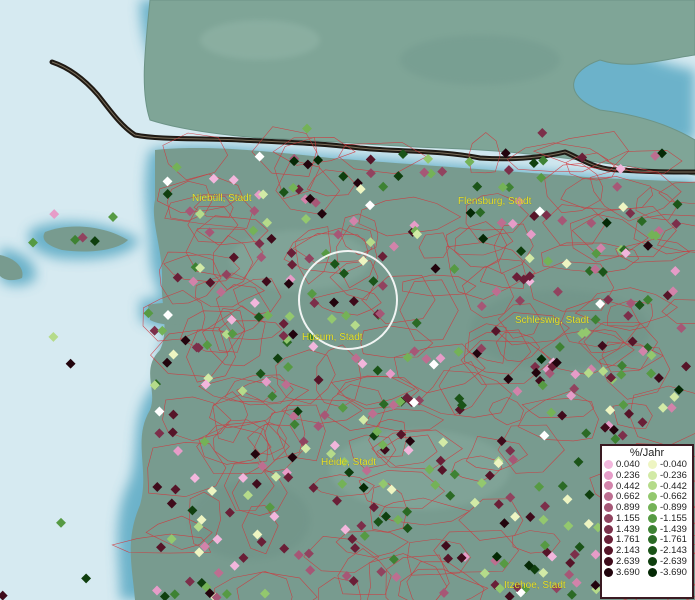  What do you see at coordinates (670, 464) in the screenshot?
I see `legend-item: -0.040` at bounding box center [670, 464].